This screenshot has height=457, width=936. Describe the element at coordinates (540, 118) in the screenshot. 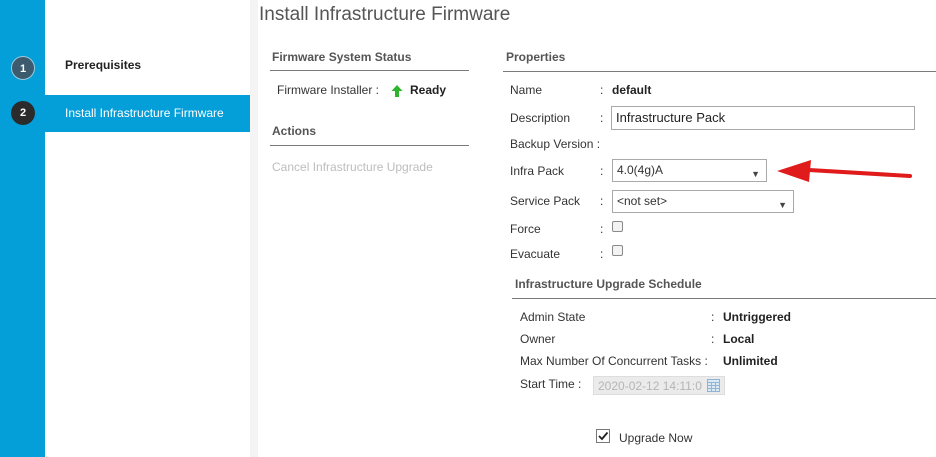

I see `description-label: Description` at that location.